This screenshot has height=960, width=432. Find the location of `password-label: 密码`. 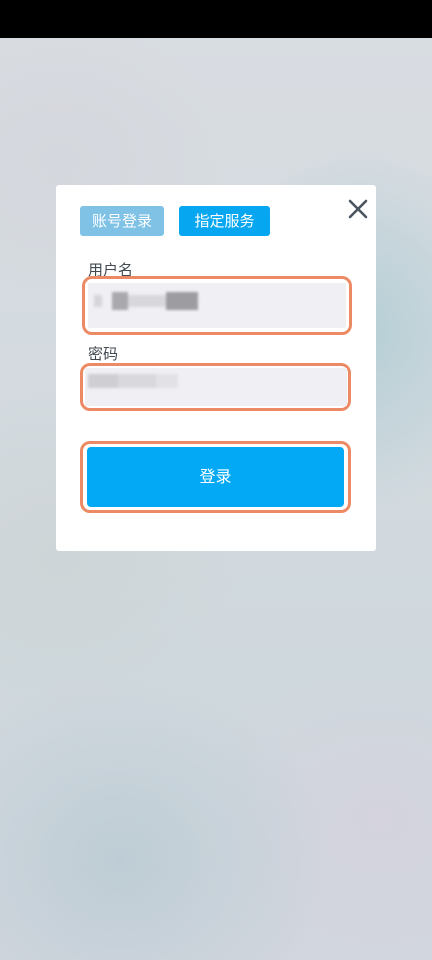

password-label: 密码 is located at coordinates (103, 354).